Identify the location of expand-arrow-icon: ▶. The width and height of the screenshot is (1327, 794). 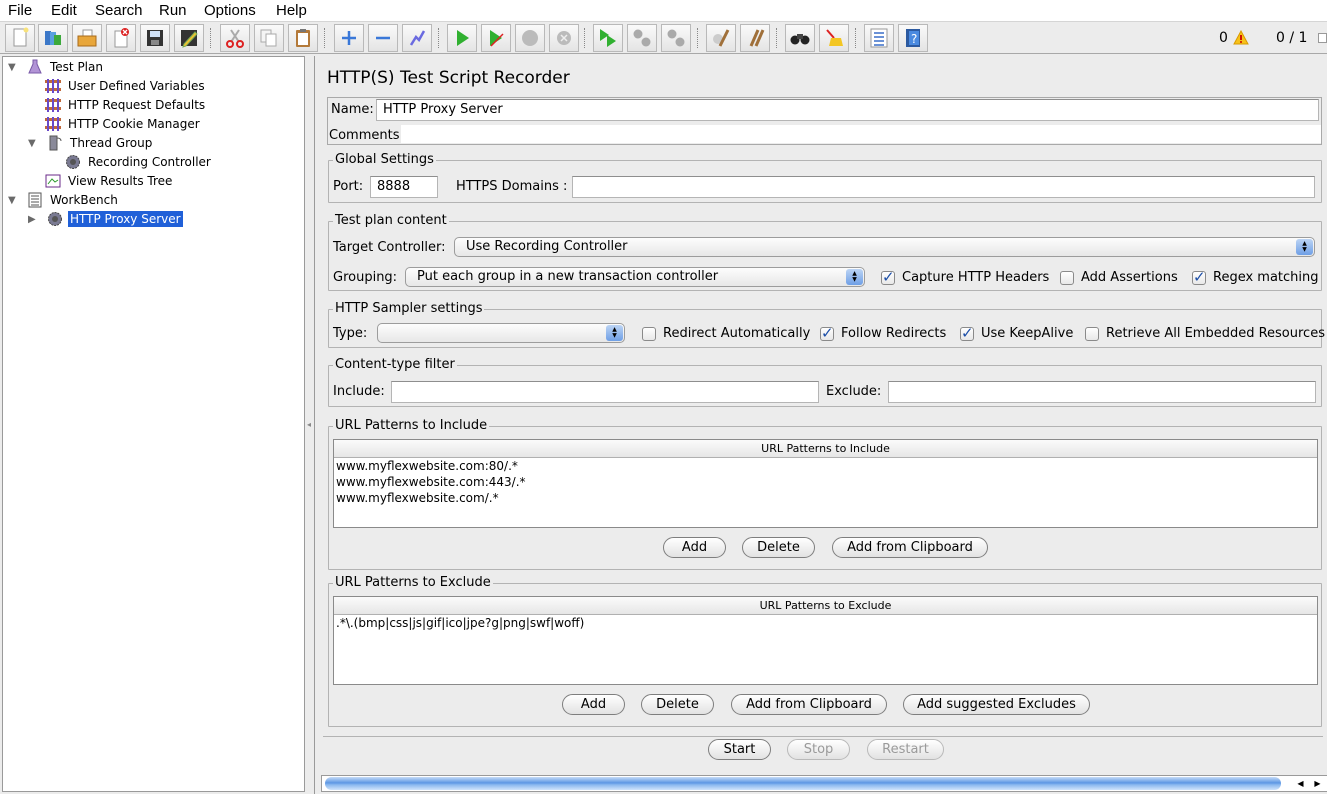
(32, 219).